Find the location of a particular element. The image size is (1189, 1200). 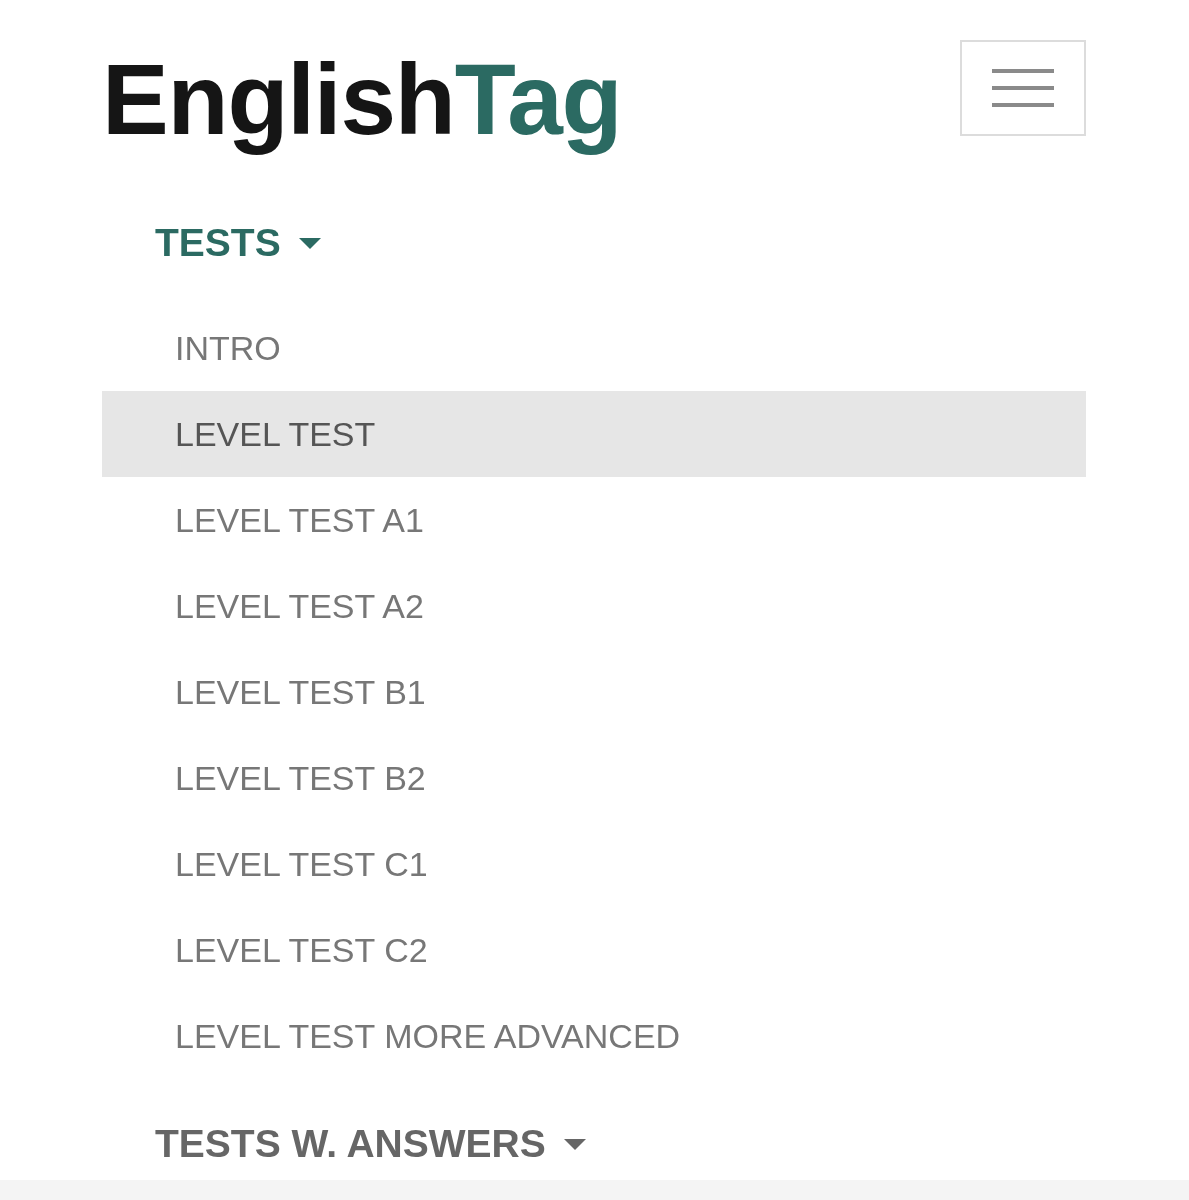

menu-item: LEVEL TEST C1 is located at coordinates (301, 864).